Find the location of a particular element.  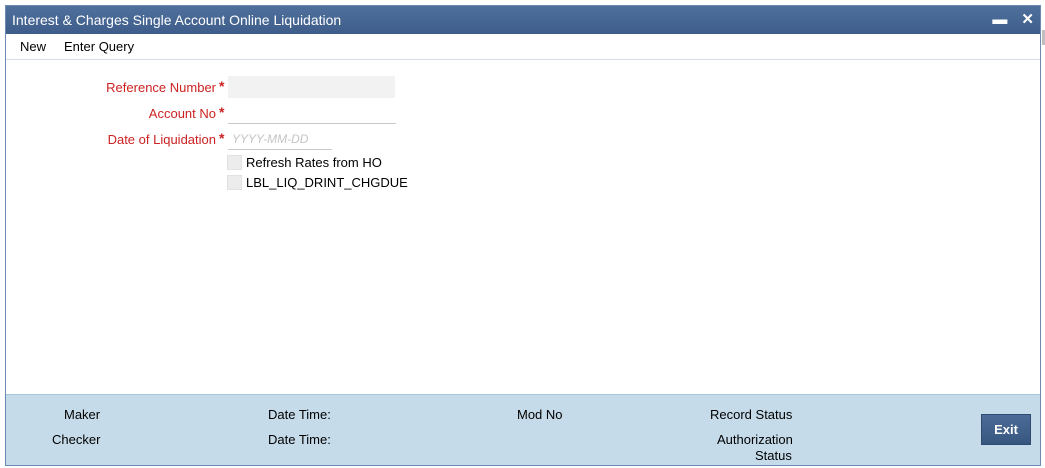

reference-number-label: Reference Number is located at coordinates (161, 87).